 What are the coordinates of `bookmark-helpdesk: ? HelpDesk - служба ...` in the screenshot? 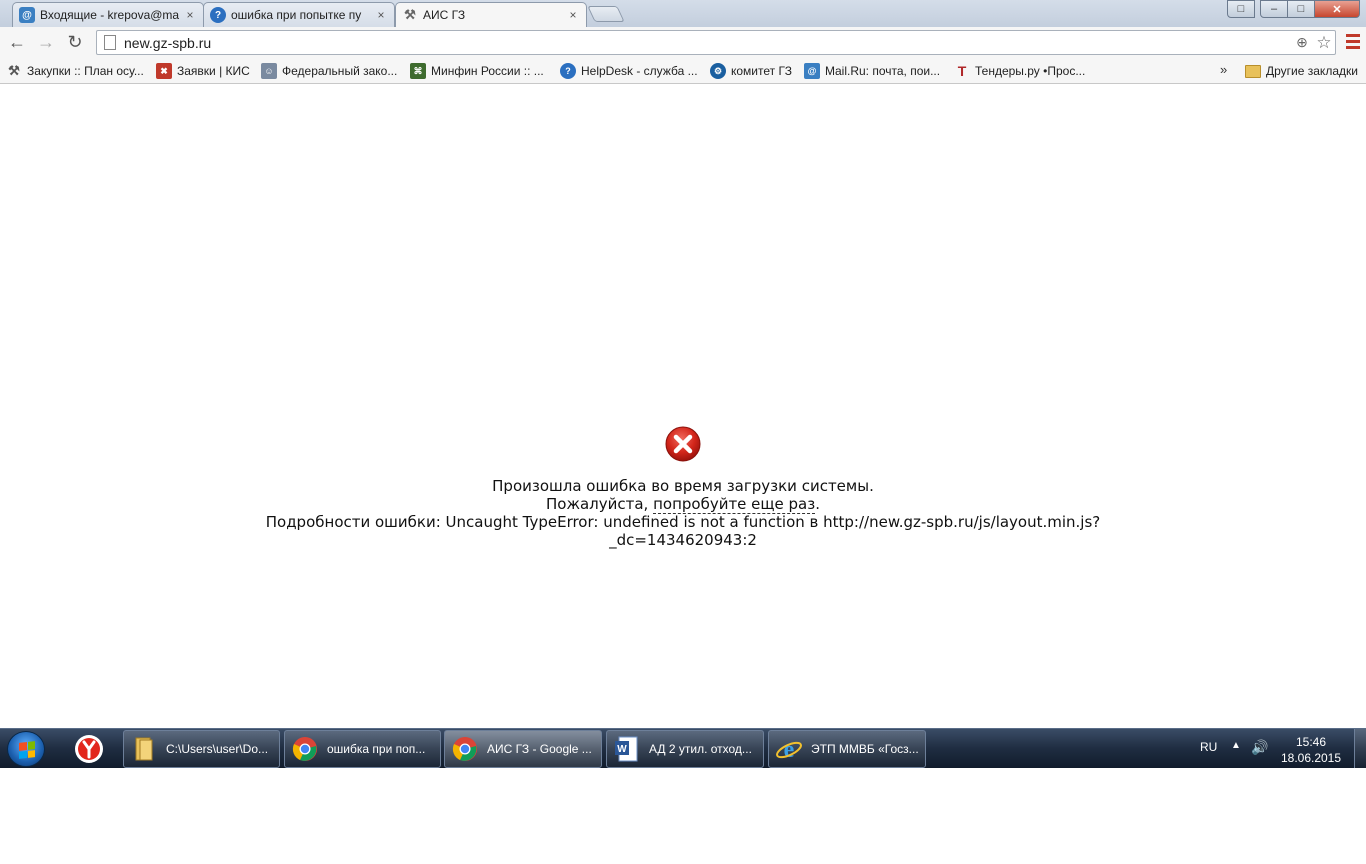 It's located at (629, 71).